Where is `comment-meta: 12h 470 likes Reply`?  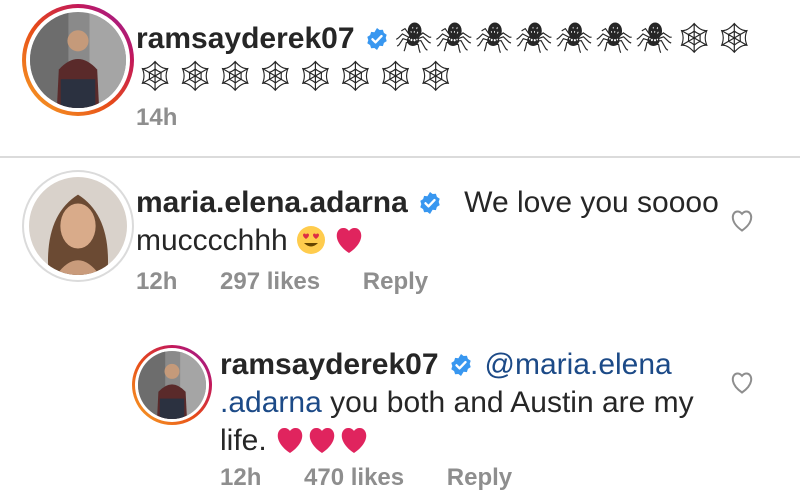
comment-meta: 12h 470 likes Reply is located at coordinates (384, 477).